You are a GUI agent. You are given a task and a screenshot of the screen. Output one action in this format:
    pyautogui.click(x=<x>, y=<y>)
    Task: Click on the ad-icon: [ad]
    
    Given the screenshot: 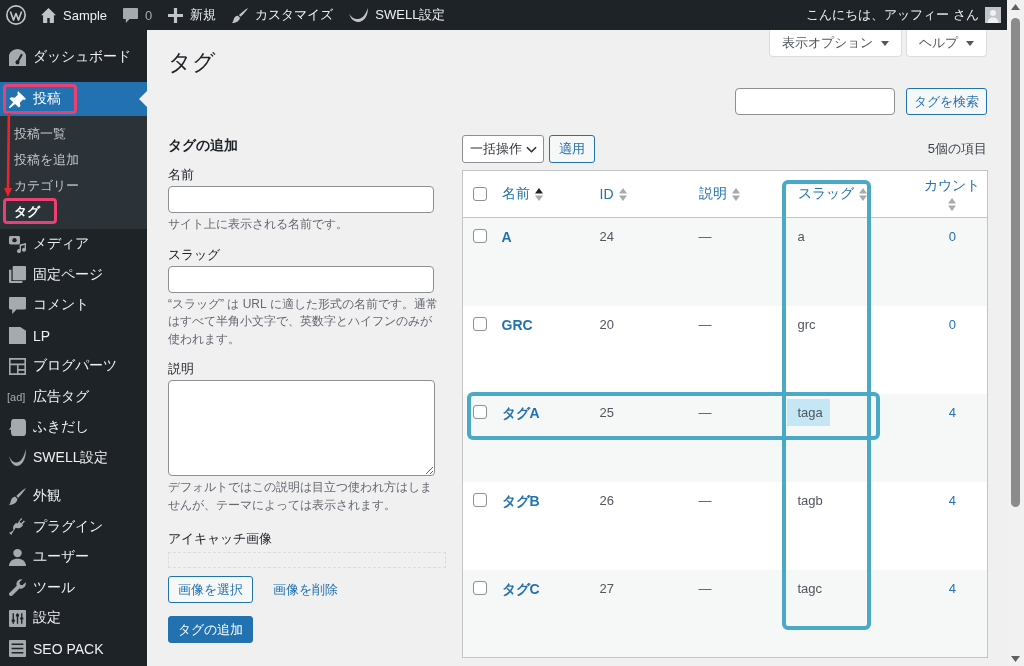 What is the action you would take?
    pyautogui.click(x=17, y=396)
    